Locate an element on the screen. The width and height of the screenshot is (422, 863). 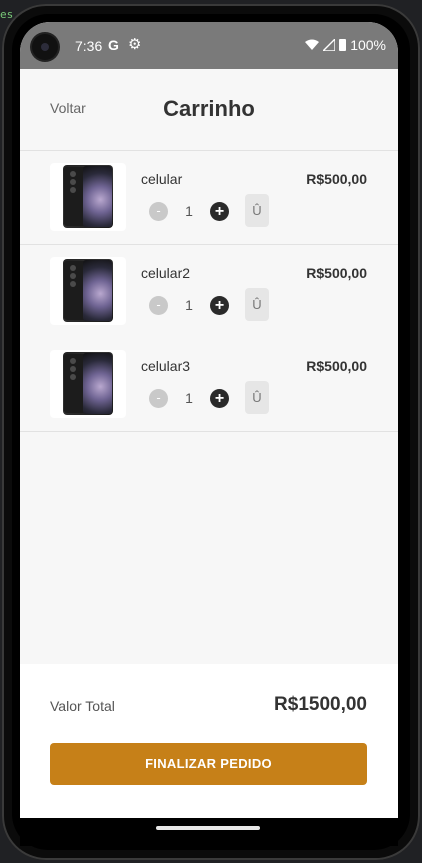
checkout-button: FINALIZAR PEDIDO is located at coordinates (208, 764).